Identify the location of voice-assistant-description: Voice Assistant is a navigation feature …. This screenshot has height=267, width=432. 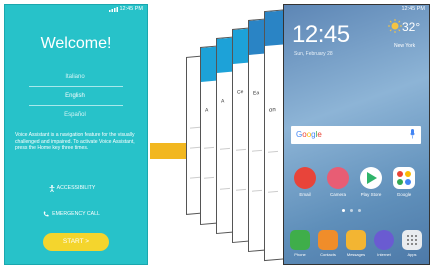
(75, 142).